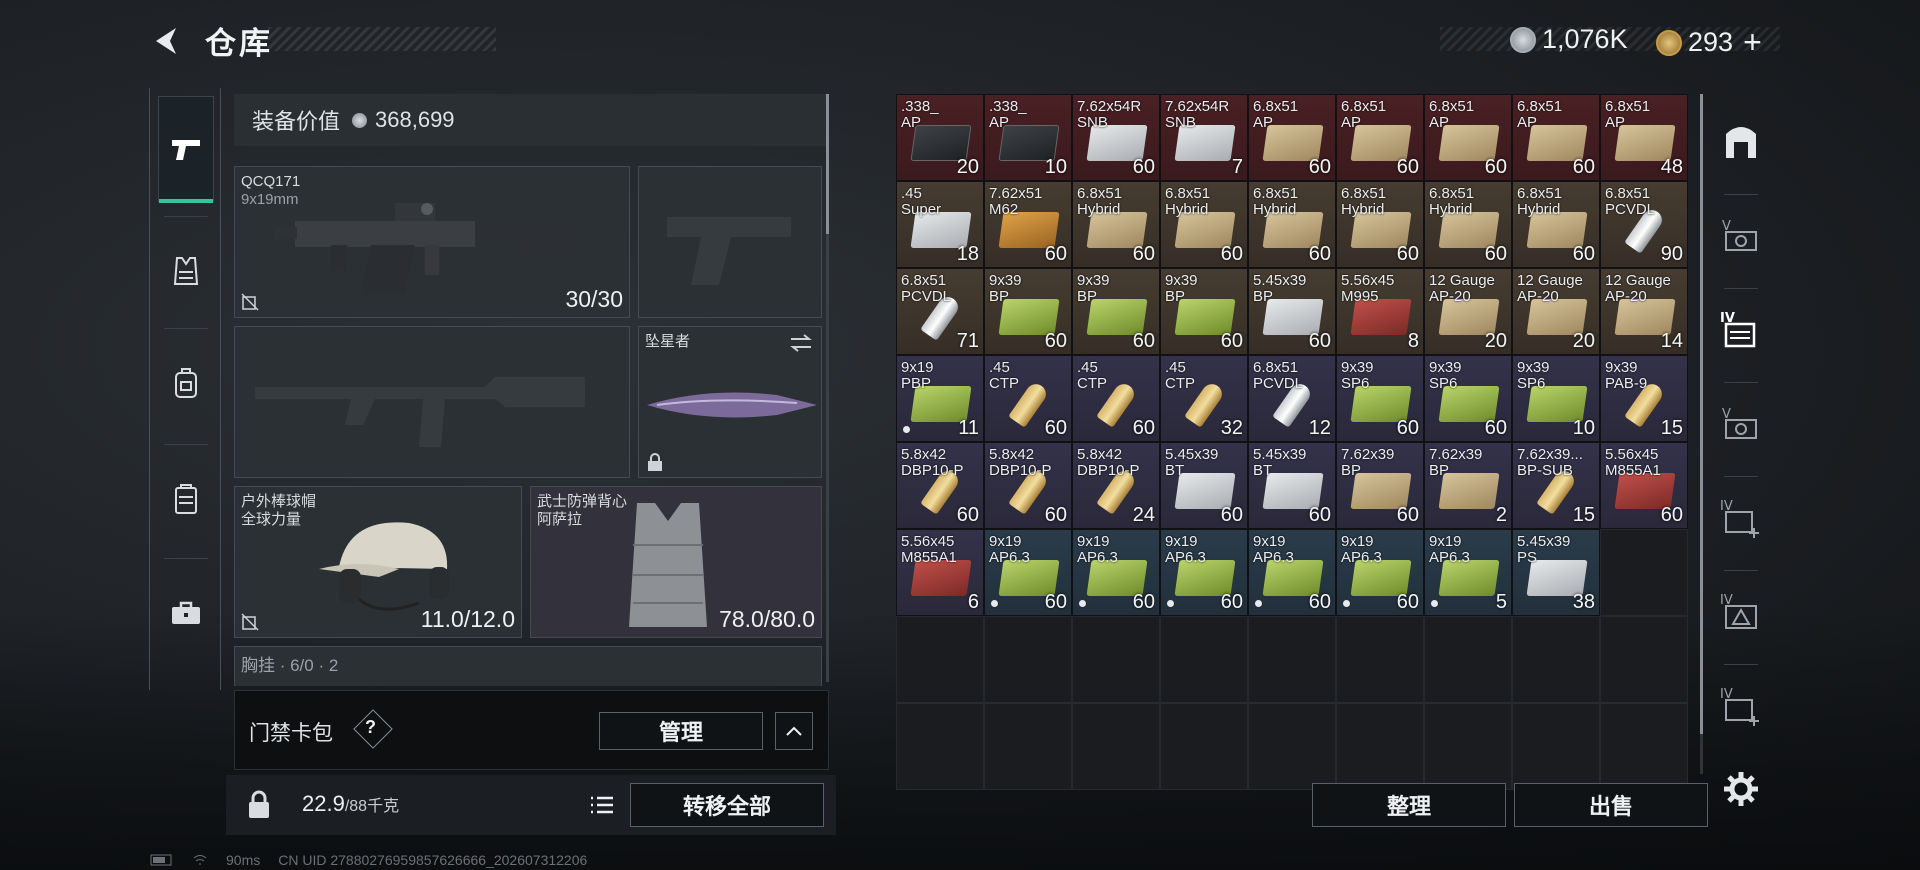  I want to click on help-icon: ?, so click(370, 727).